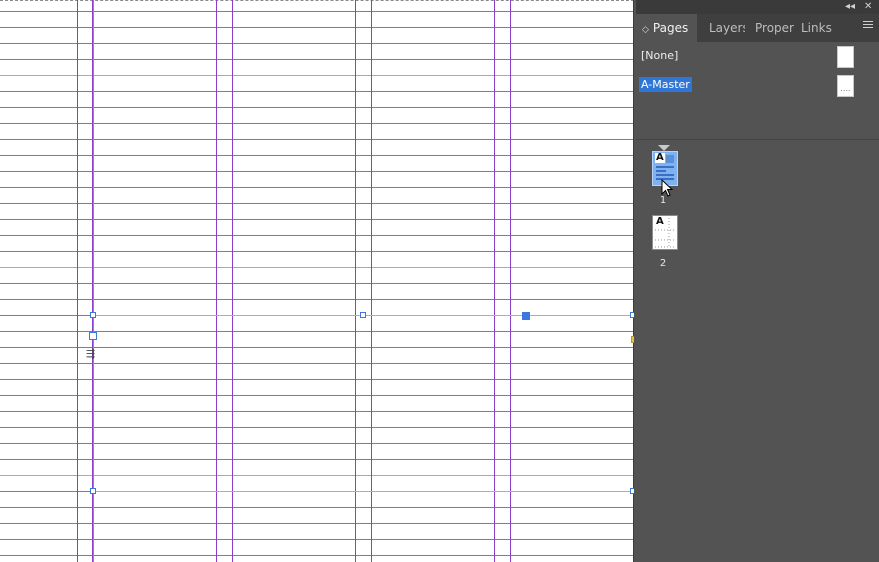  What do you see at coordinates (845, 57) in the screenshot?
I see `master-none-thumbnail` at bounding box center [845, 57].